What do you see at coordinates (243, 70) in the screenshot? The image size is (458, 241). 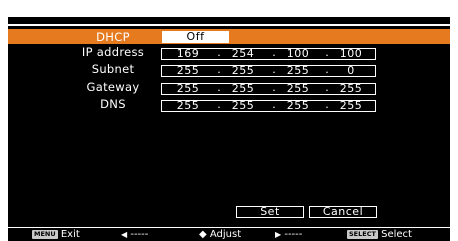 I see `subnet-octet-2: 255` at bounding box center [243, 70].